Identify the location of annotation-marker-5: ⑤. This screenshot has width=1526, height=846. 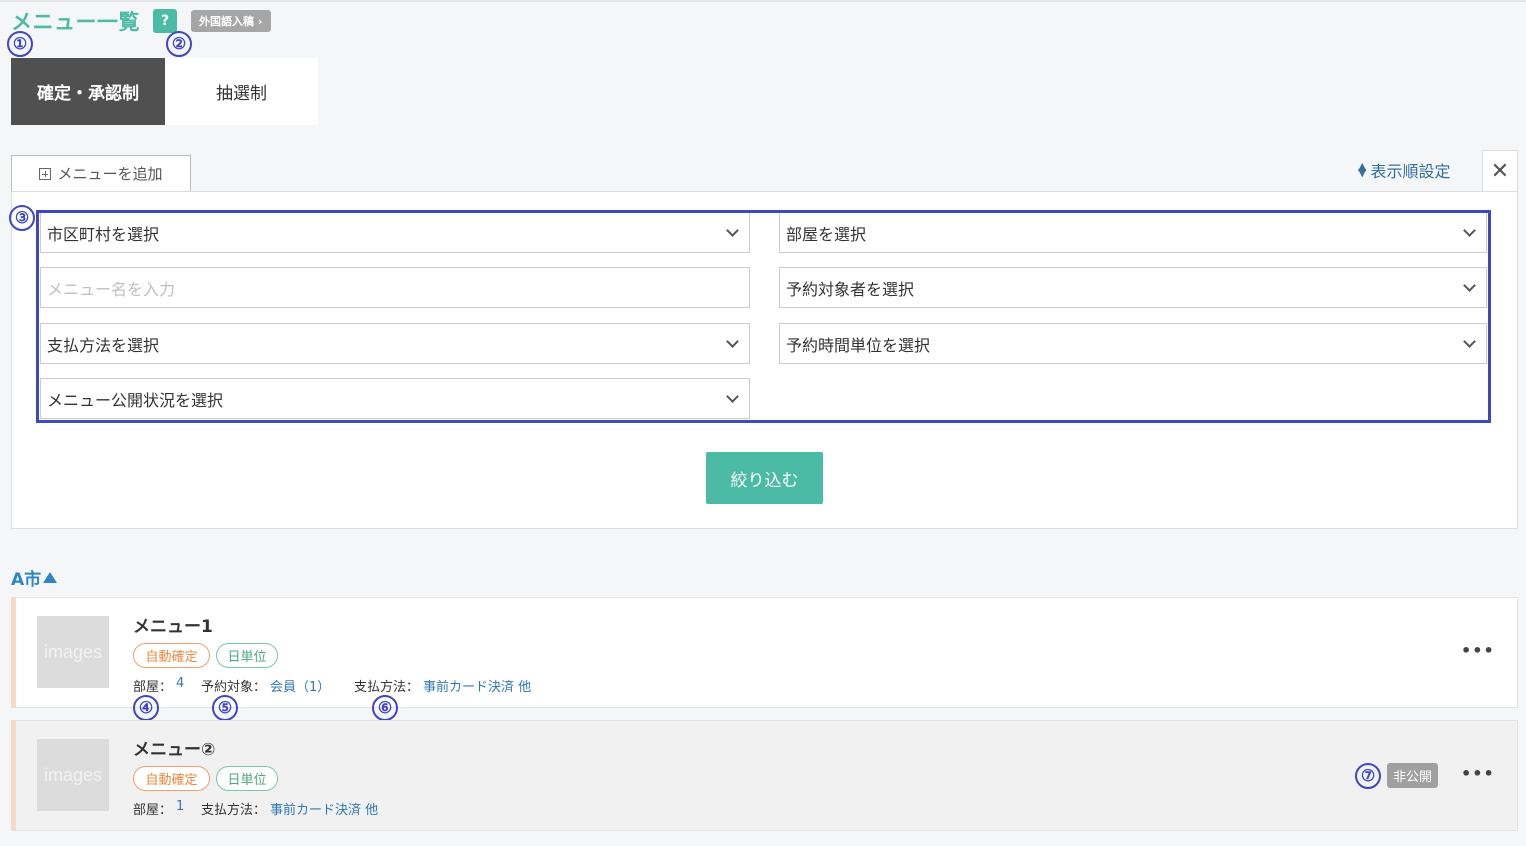
(225, 708).